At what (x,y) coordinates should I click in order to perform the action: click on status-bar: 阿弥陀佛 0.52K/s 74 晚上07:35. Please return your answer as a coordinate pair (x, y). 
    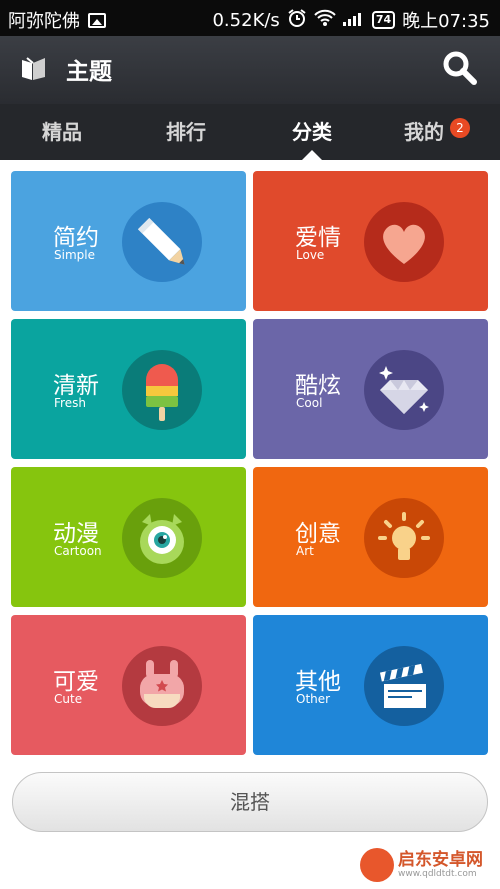
    Looking at the image, I should click on (250, 18).